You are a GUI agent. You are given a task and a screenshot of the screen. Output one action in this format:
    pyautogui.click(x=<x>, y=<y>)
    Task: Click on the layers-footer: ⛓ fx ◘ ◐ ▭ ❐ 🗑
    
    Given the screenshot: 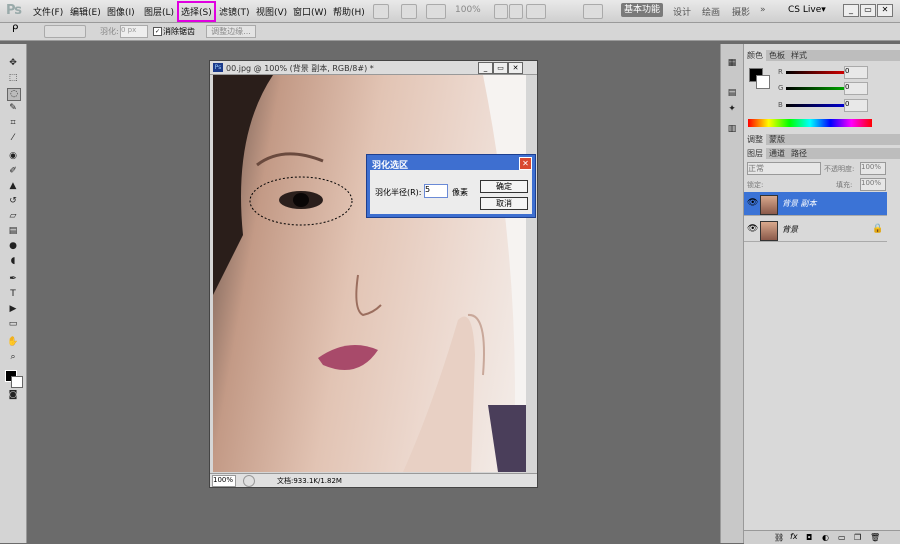 What is the action you would take?
    pyautogui.click(x=822, y=537)
    